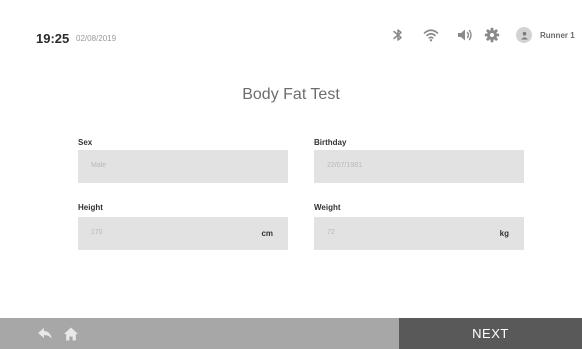  Describe the element at coordinates (492, 35) in the screenshot. I see `gear-icon` at that location.